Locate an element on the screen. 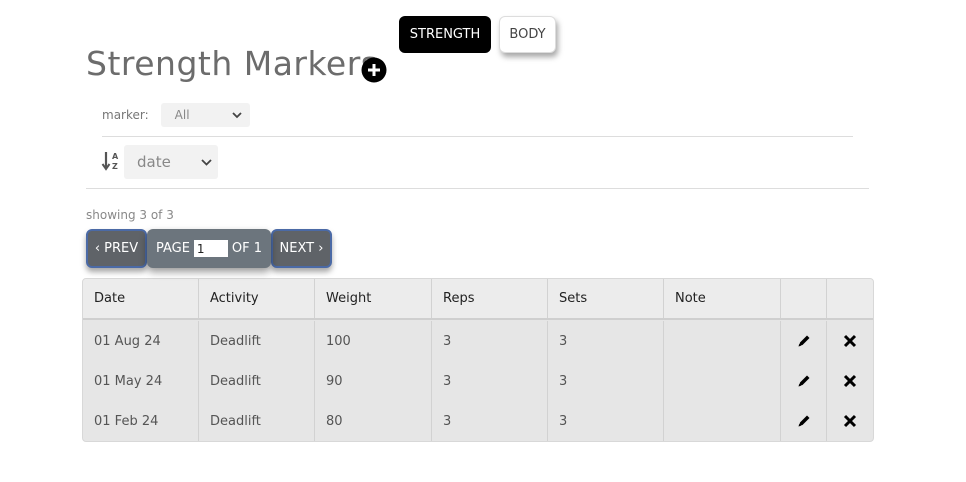 The height and width of the screenshot is (482, 966). table-row: 01 Aug 24 Deadlift 100 3 3 is located at coordinates (478, 341).